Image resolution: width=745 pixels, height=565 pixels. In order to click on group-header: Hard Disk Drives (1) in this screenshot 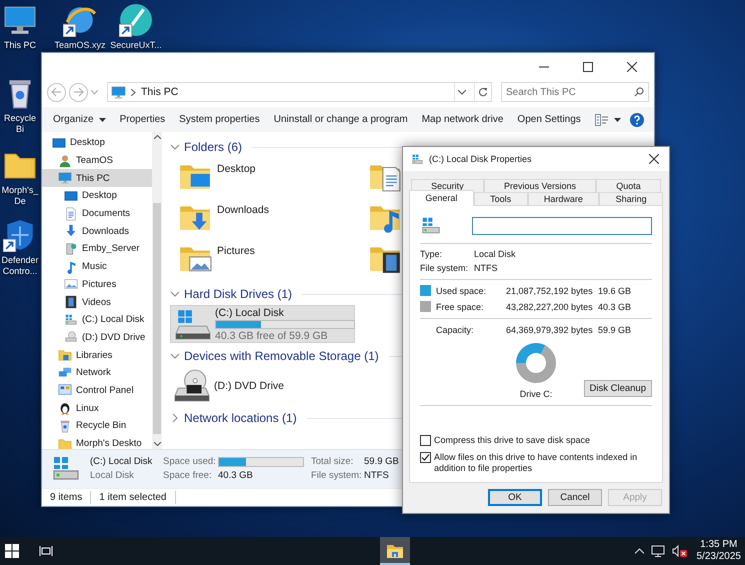, I will do `click(238, 294)`.